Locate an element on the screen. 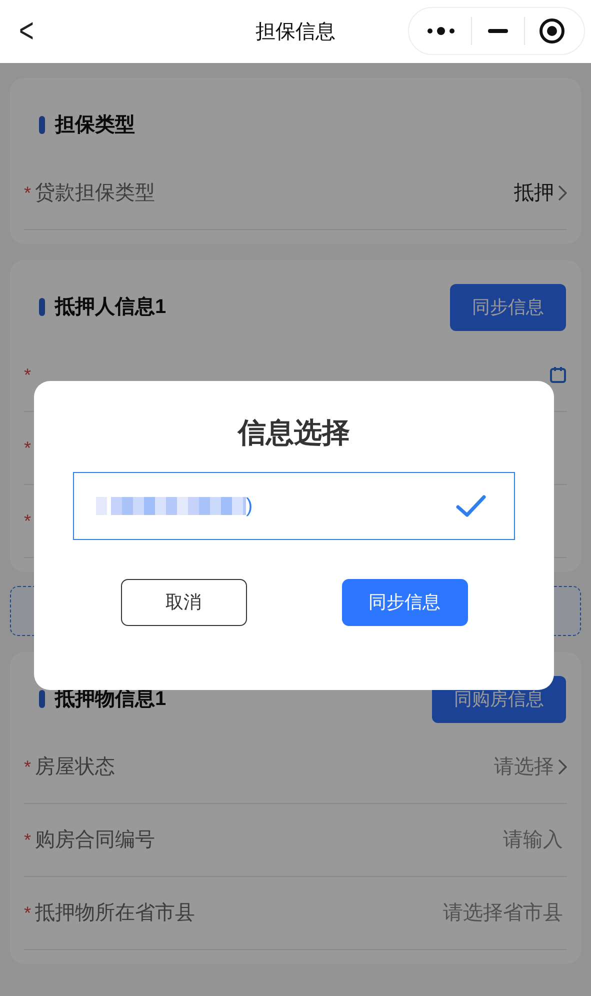 The image size is (591, 996). section-title: 抵押人信息1 is located at coordinates (111, 307).